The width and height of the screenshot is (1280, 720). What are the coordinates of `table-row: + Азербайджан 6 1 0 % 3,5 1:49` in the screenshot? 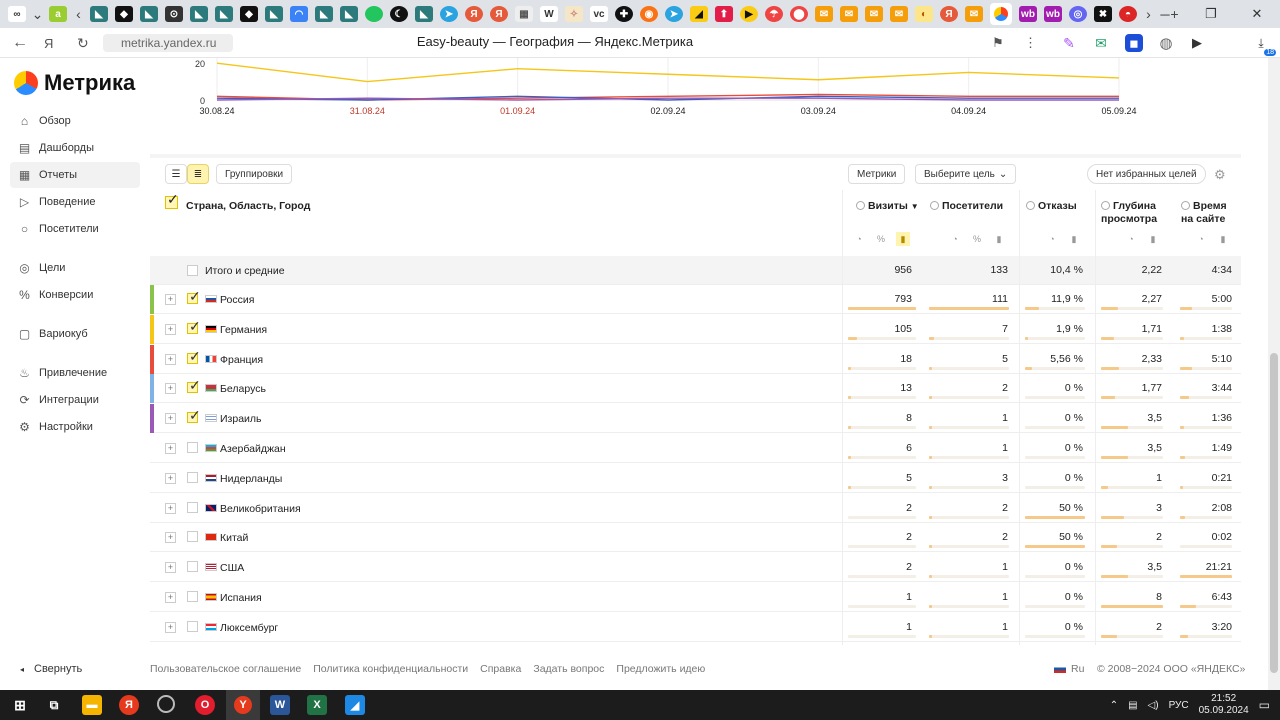 It's located at (695, 448).